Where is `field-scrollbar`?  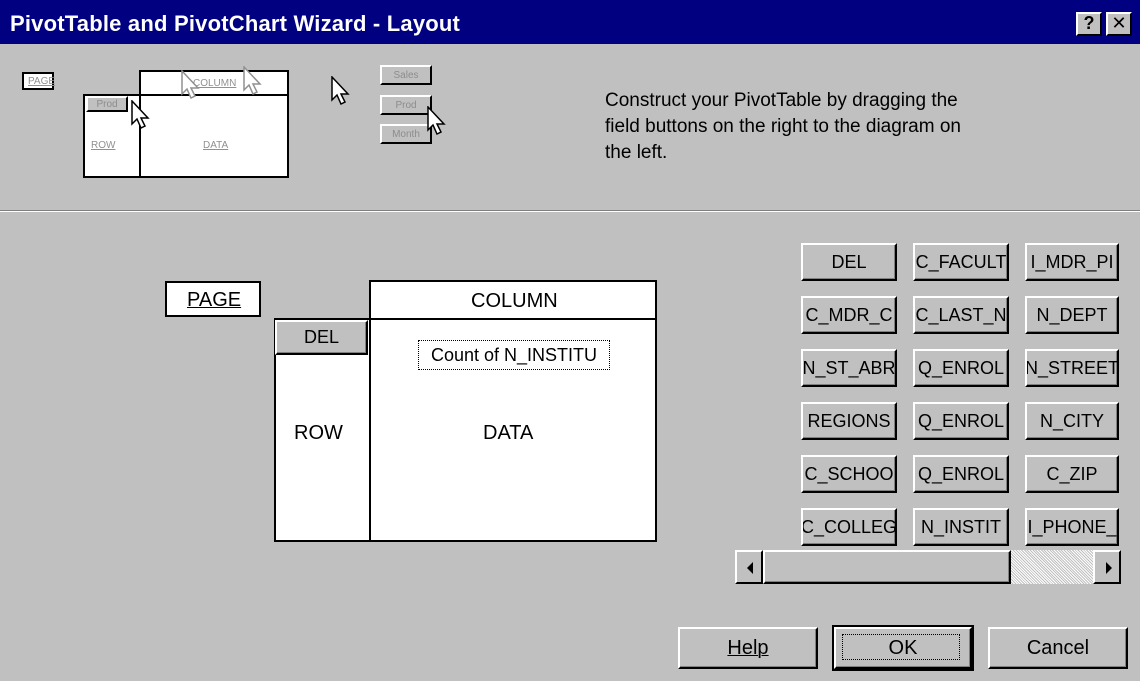
field-scrollbar is located at coordinates (928, 567).